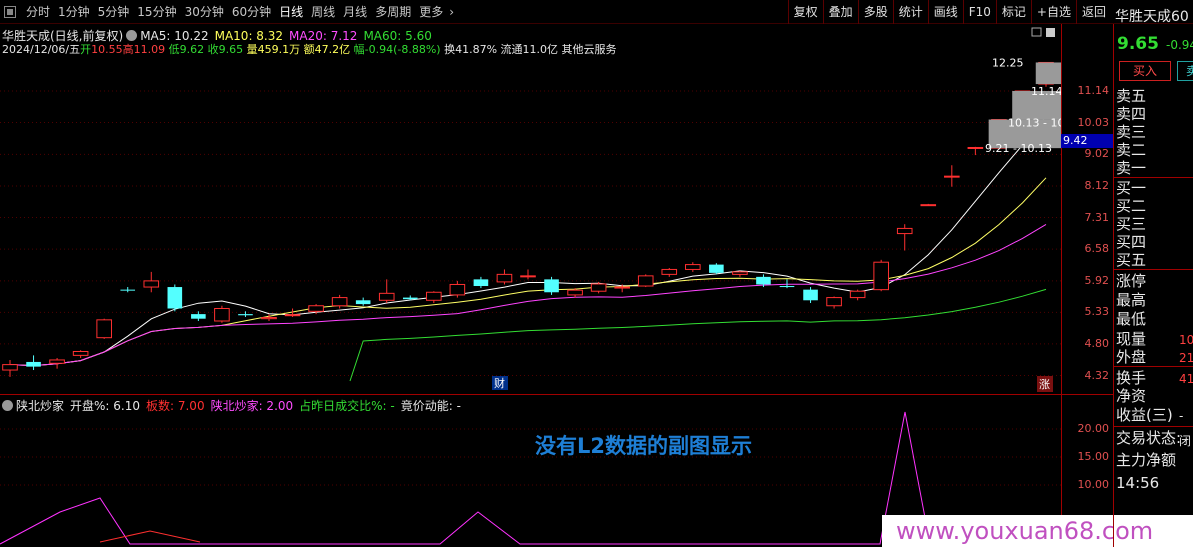  What do you see at coordinates (698, 335) in the screenshot?
I see `ma60-line` at bounding box center [698, 335].